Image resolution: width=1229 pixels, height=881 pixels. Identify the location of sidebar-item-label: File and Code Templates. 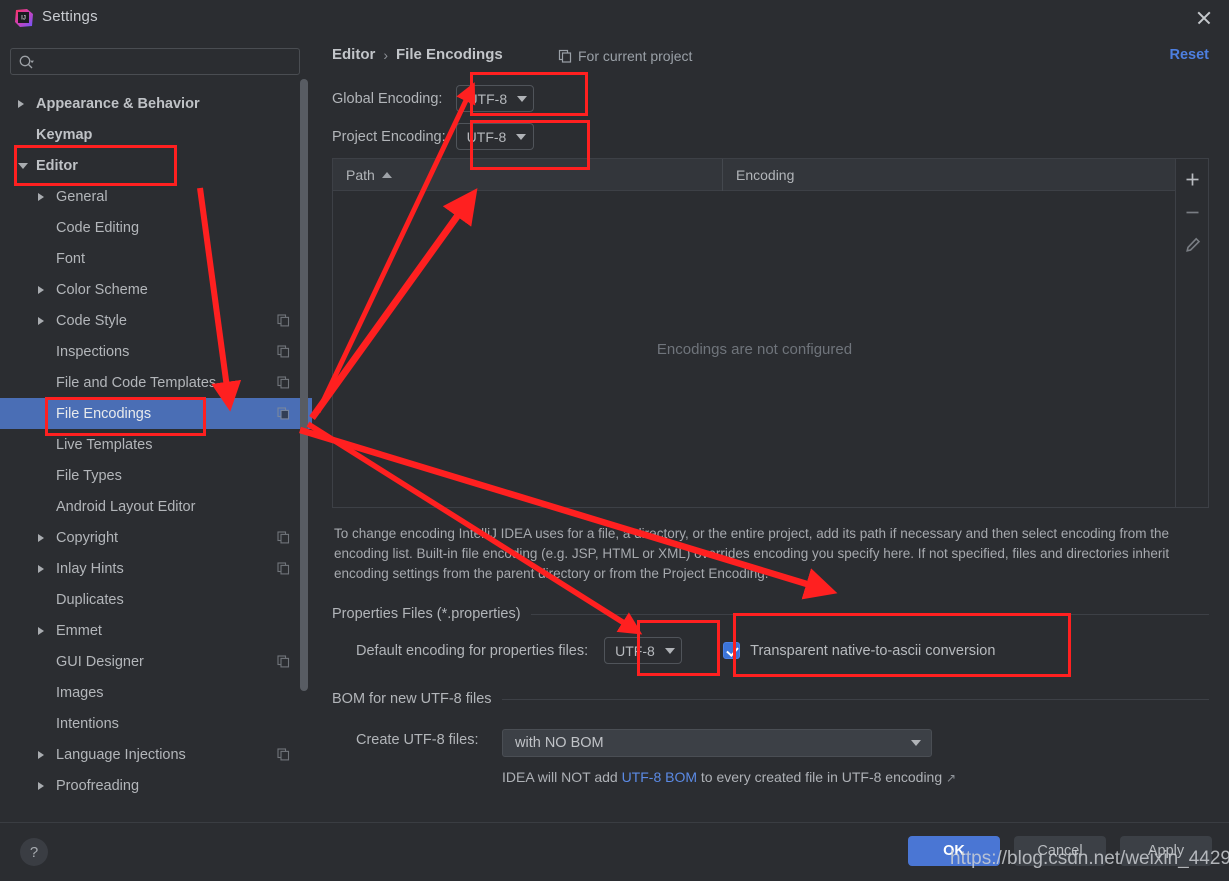
(136, 382).